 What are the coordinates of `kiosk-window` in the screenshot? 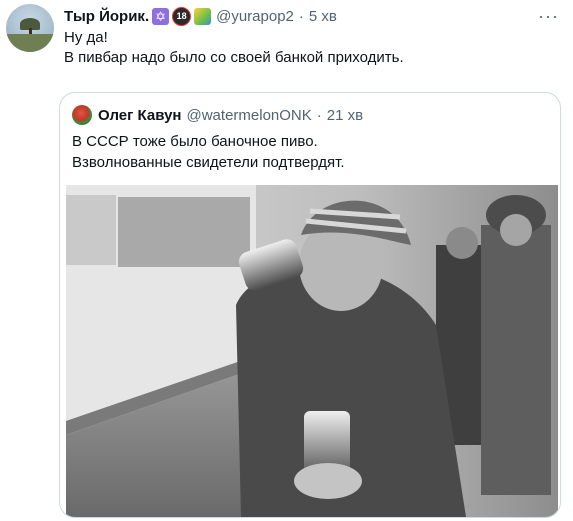 It's located at (184, 232).